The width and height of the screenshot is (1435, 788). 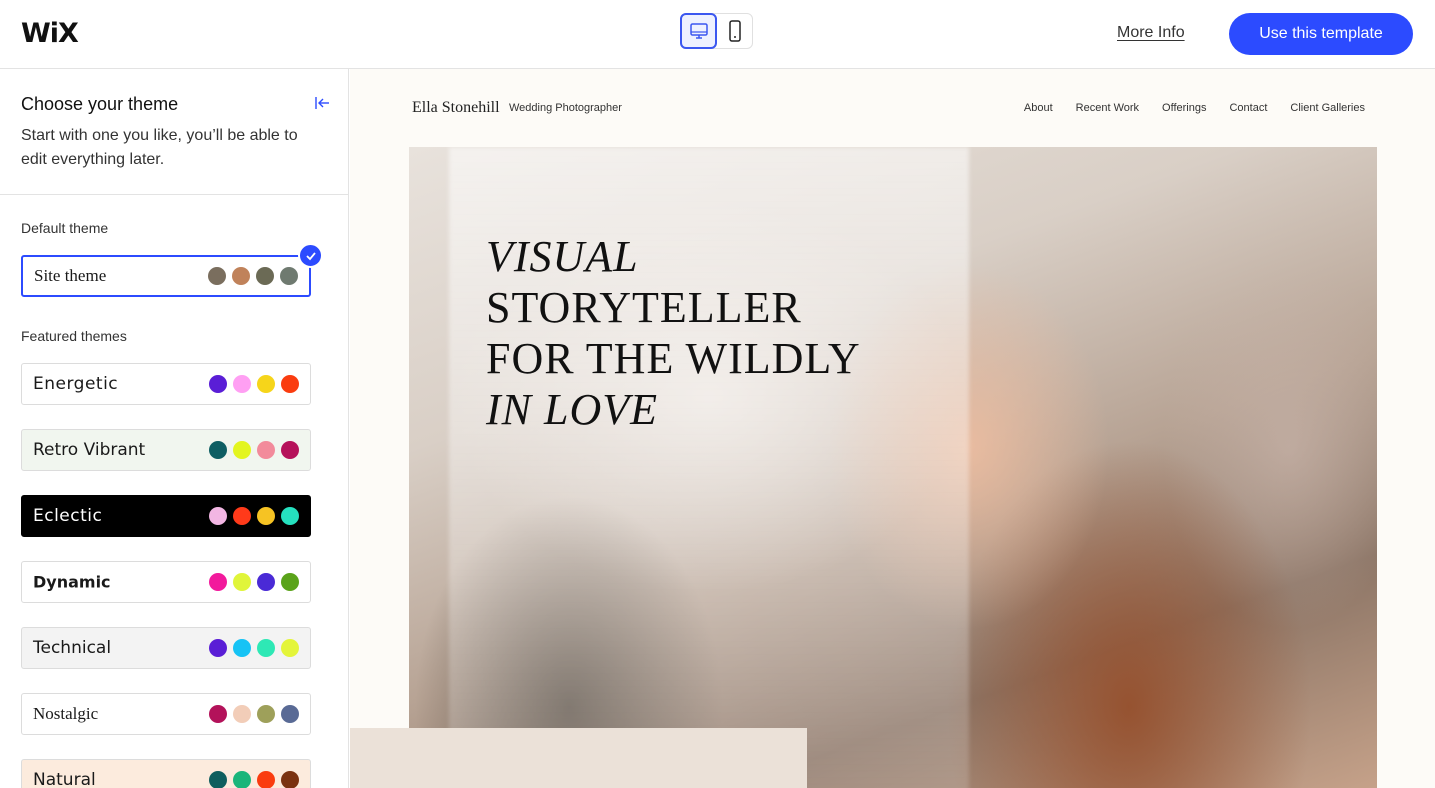 I want to click on theme-name: Nostalgic, so click(x=66, y=713).